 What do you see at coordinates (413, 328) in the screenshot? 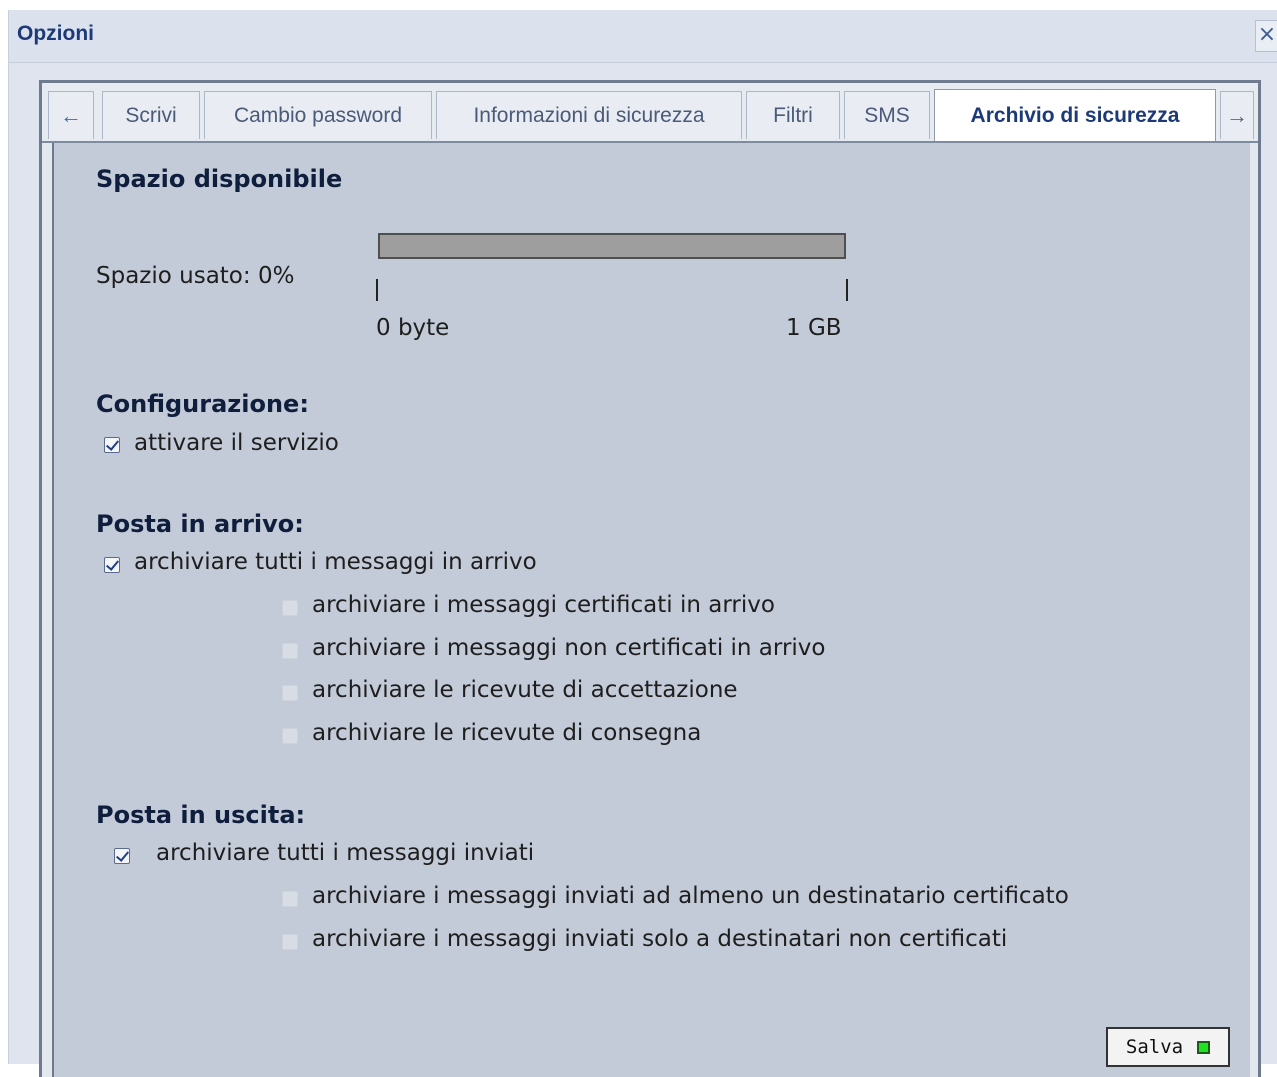
I see `scale-min-label: 0 byte` at bounding box center [413, 328].